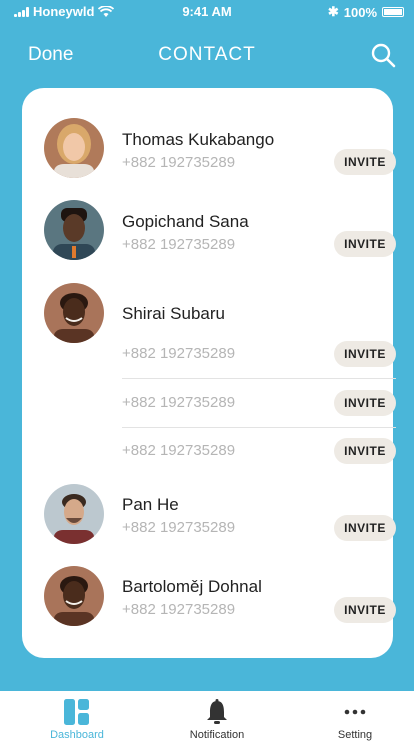 Image resolution: width=414 pixels, height=745 pixels. I want to click on battery-icon, so click(393, 12).